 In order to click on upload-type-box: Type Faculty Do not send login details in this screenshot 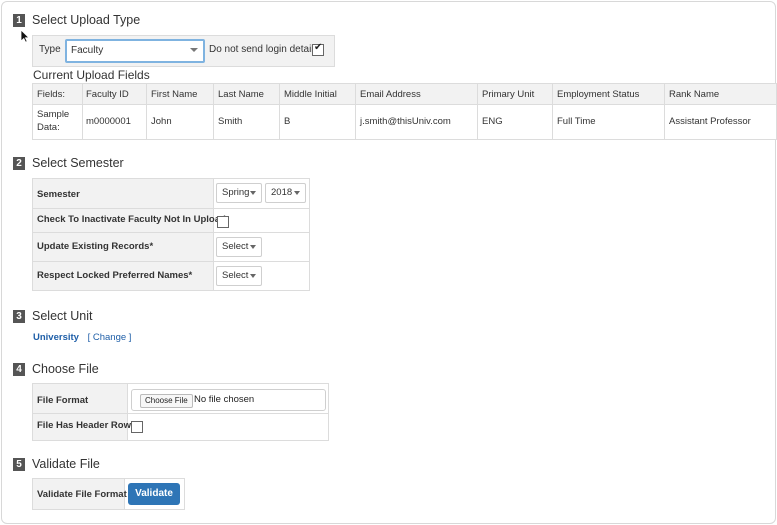, I will do `click(183, 51)`.